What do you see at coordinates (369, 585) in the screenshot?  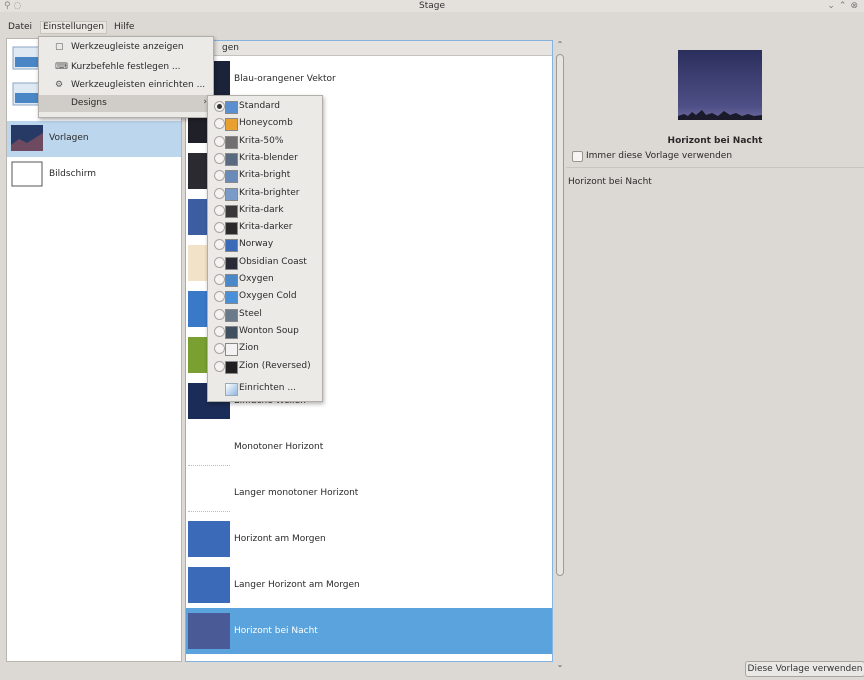 I see `template-row: Langer Horizont am Morgen` at bounding box center [369, 585].